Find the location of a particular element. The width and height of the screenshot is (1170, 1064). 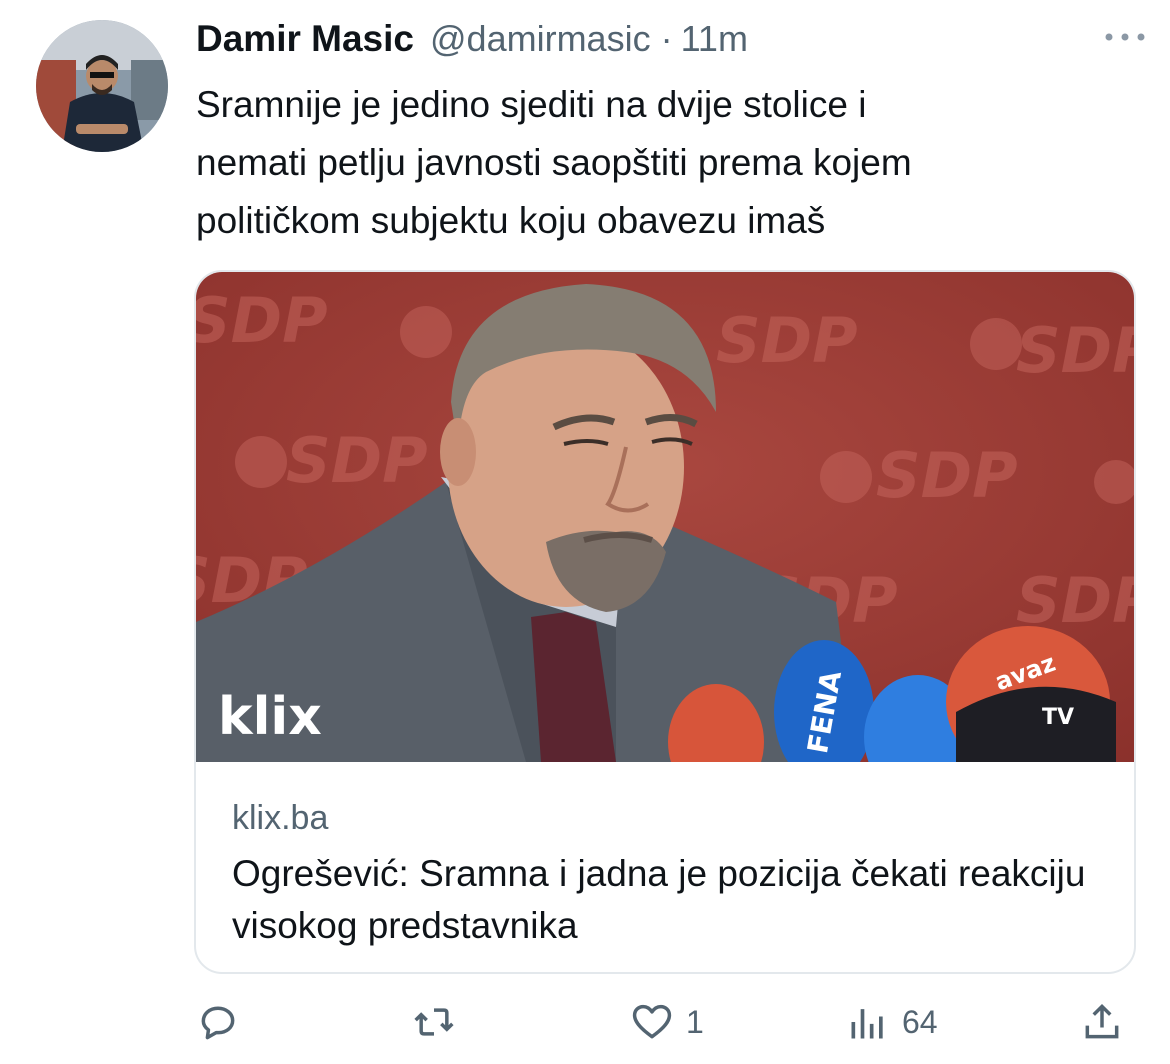

retweet-icon is located at coordinates (434, 1022).